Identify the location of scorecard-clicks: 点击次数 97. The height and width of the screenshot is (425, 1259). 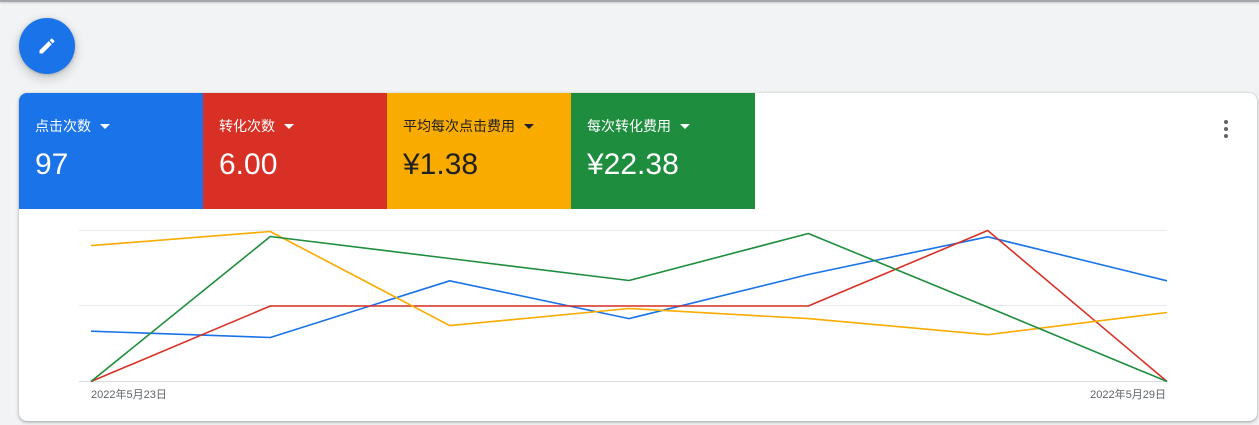
(111, 151).